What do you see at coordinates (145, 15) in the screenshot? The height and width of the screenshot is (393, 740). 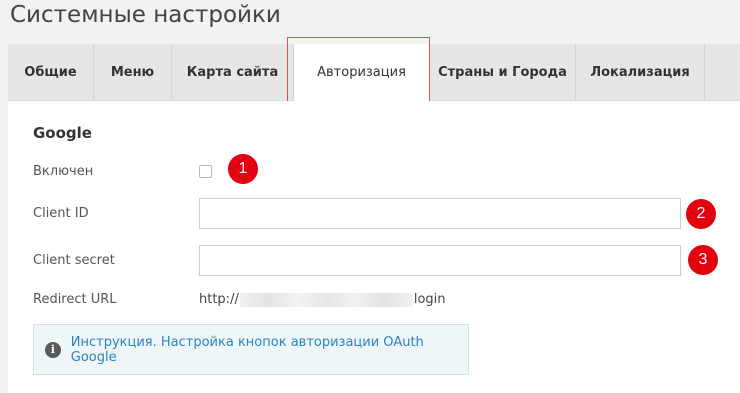 I see `page-title: Системные настройки` at bounding box center [145, 15].